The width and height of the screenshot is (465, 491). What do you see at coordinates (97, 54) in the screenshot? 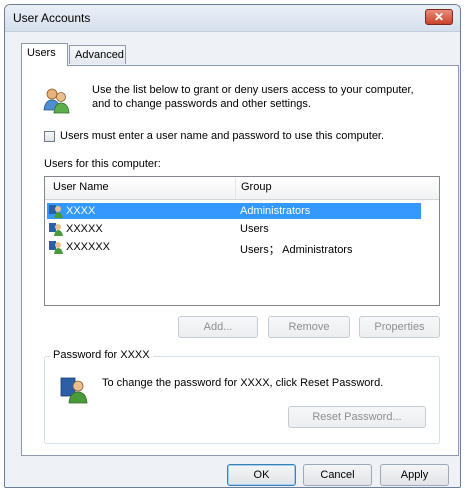
I see `tab-advanced: Advanced` at bounding box center [97, 54].